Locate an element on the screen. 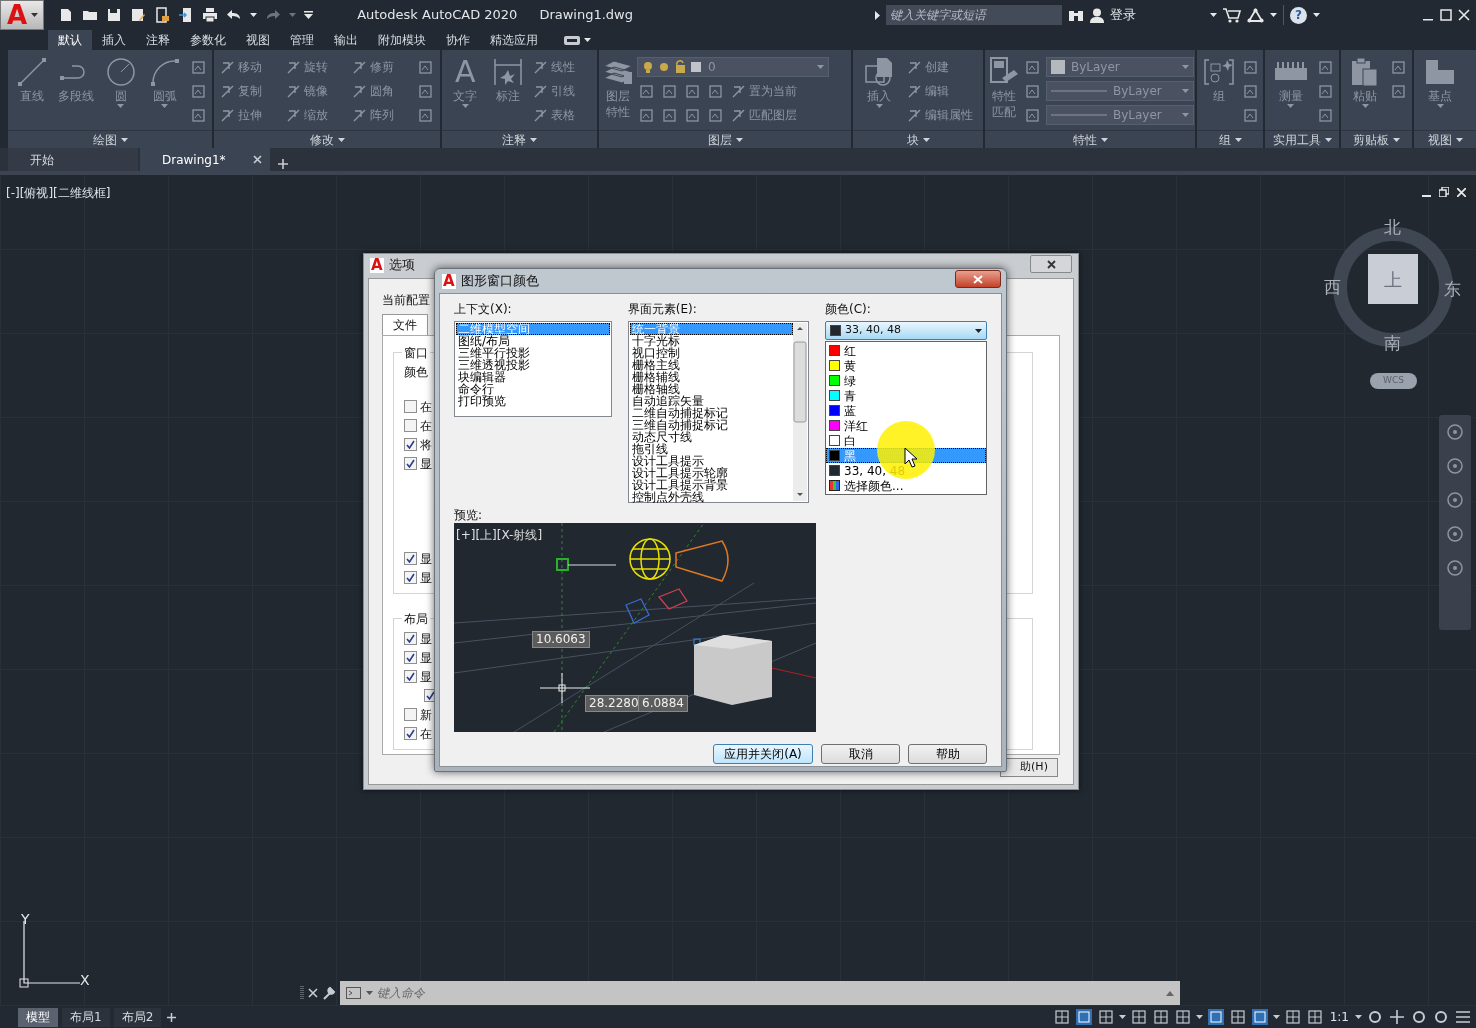 The width and height of the screenshot is (1476, 1028). panel-title-button: 图层 is located at coordinates (725, 139).